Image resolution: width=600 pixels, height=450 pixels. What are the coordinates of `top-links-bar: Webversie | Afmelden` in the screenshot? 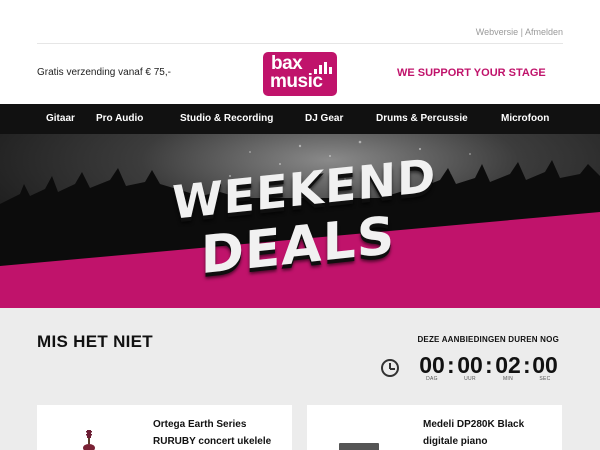 It's located at (300, 22).